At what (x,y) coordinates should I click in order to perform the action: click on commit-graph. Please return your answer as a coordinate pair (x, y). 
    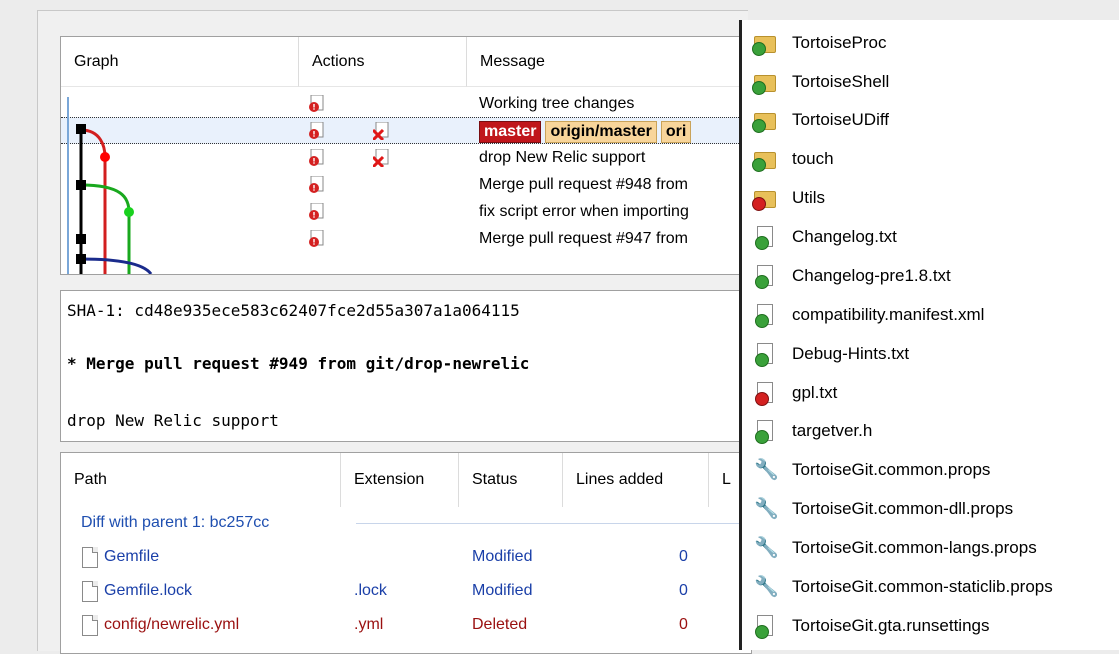
    Looking at the image, I should click on (110, 185).